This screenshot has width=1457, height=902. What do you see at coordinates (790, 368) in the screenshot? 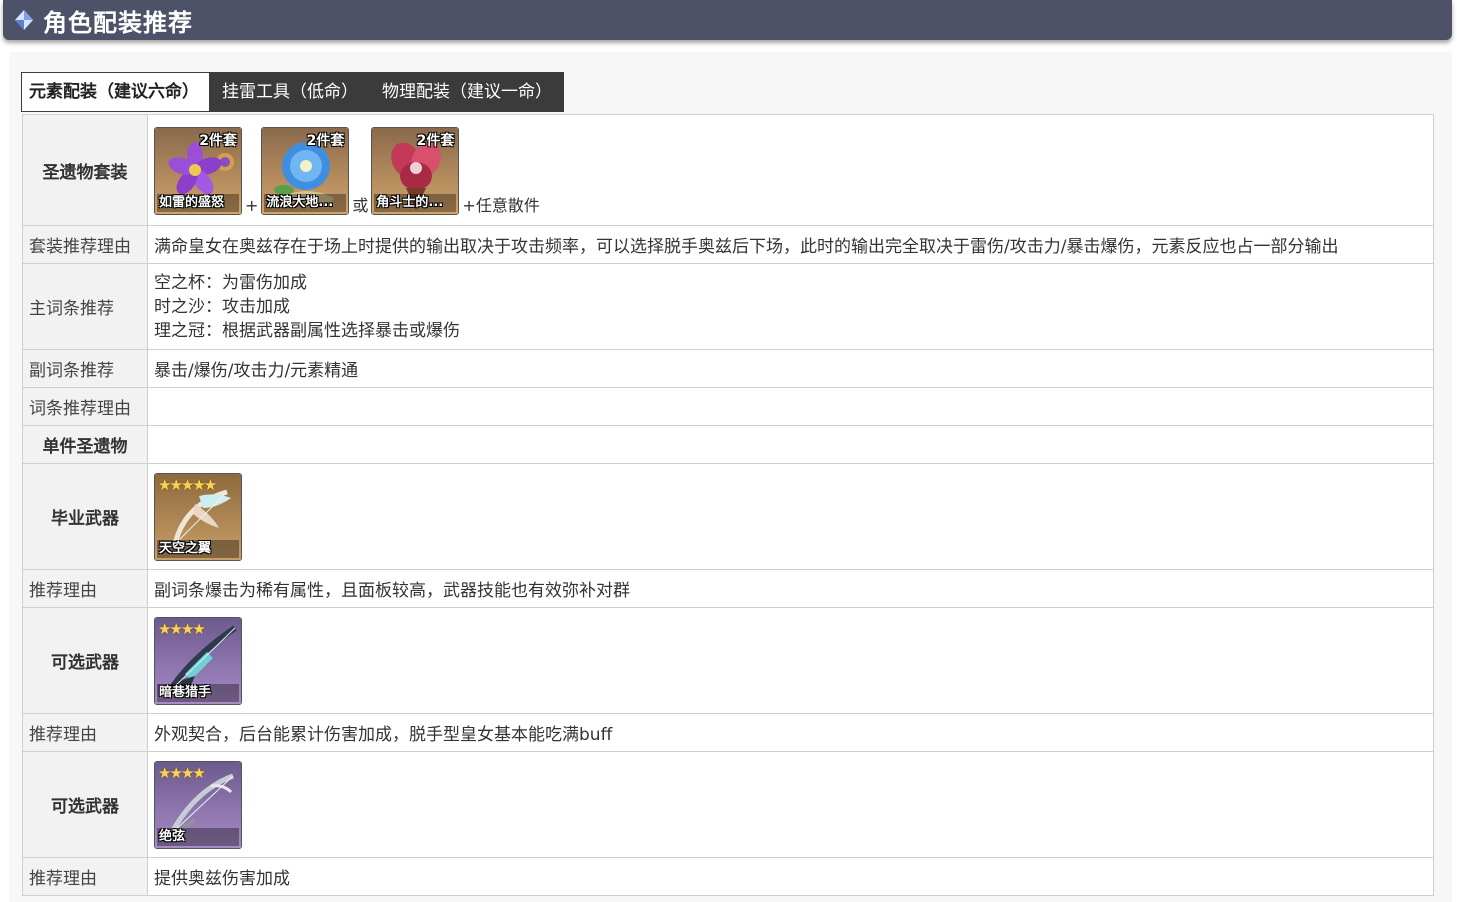
I see `sub-stats-text: 暴击/爆伤/攻击力/元素精通` at bounding box center [790, 368].